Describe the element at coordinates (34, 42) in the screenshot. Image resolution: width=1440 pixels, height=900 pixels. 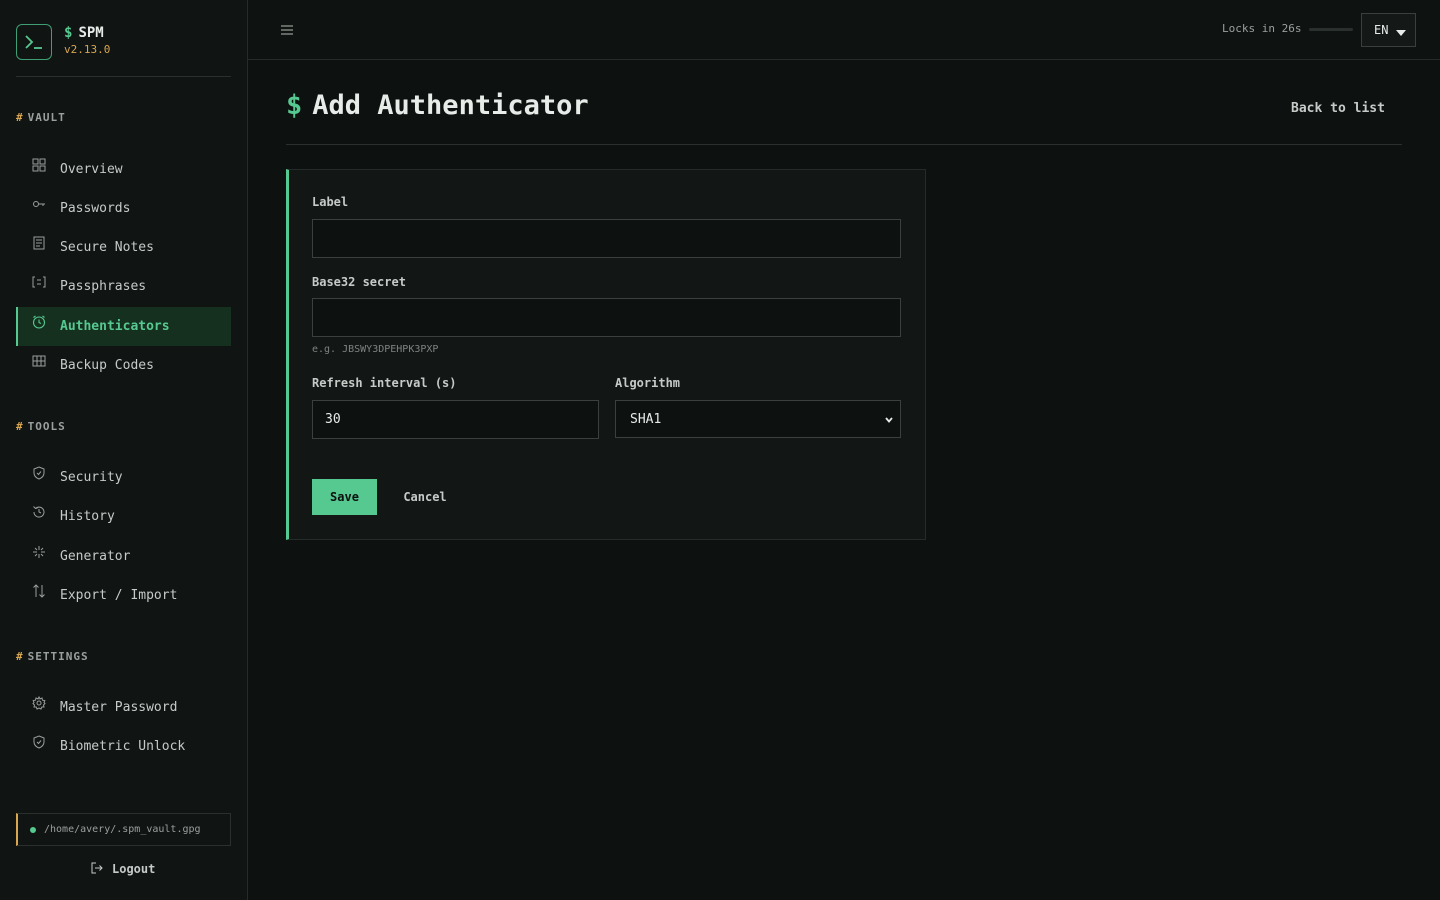
I see `terminal-prompt-icon` at that location.